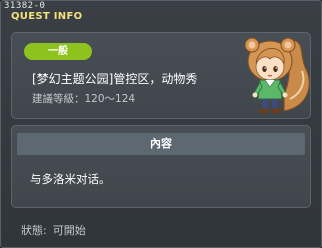 This screenshot has width=322, height=248. Describe the element at coordinates (25, 6) in the screenshot. I see `quest-id: 31382-0` at that location.